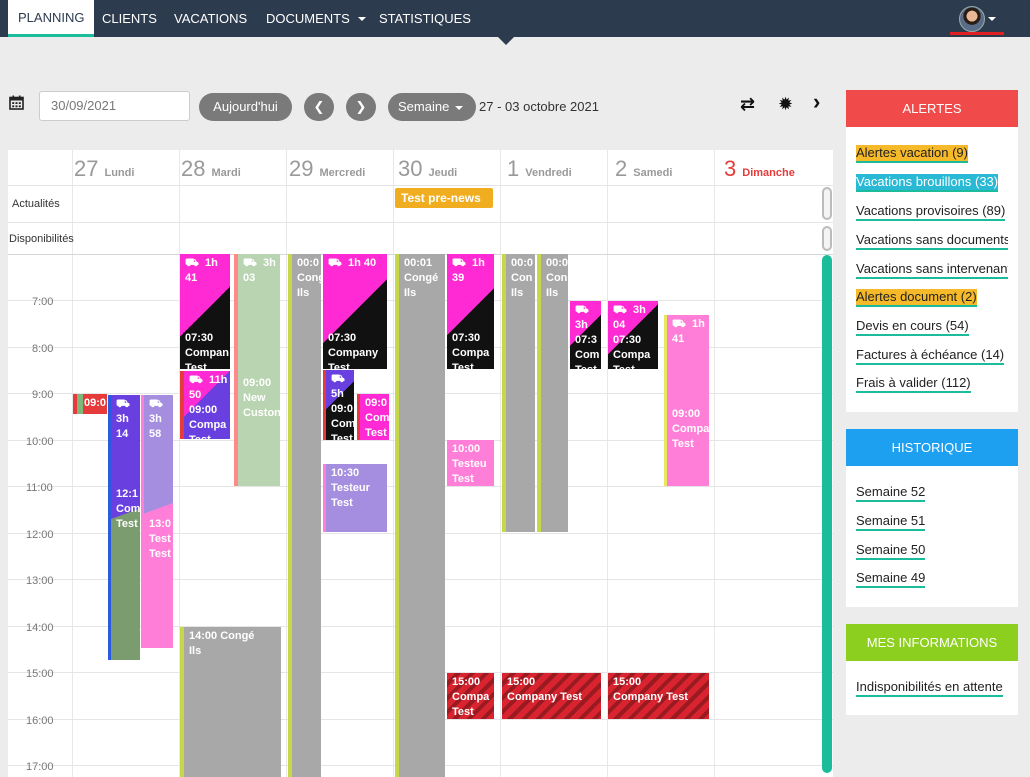 The width and height of the screenshot is (1030, 777). Describe the element at coordinates (304, 515) in the screenshot. I see `event-block: 00:0 Cong Ils` at that location.